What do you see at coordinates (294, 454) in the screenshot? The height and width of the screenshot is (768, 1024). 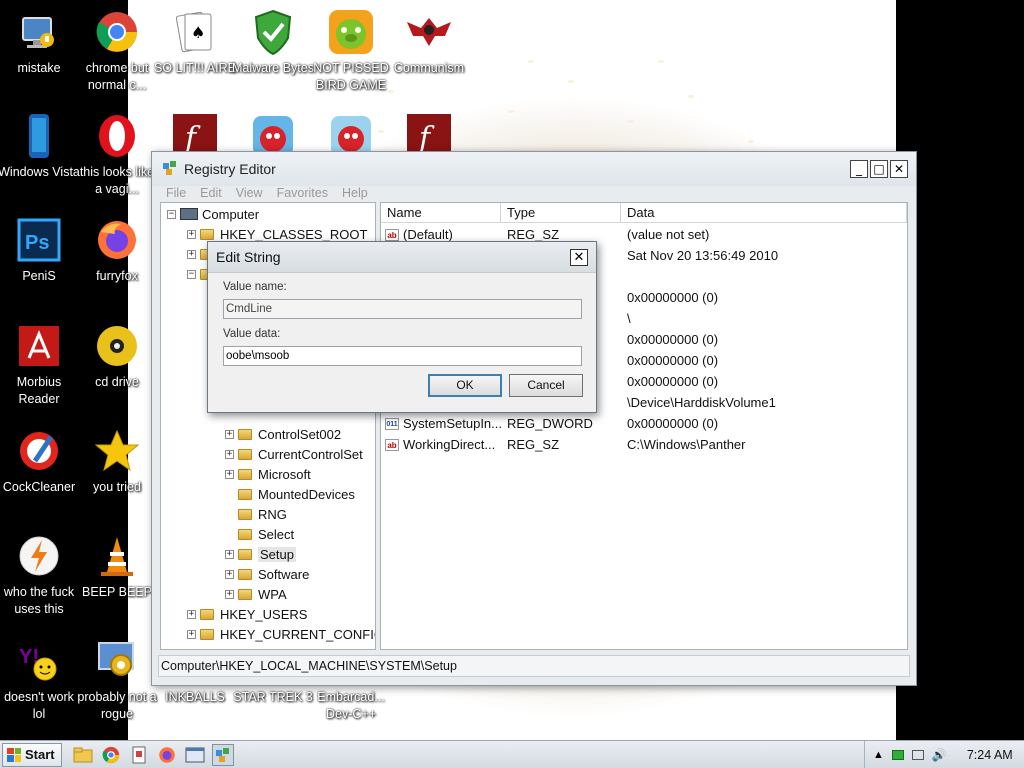 I see `tree-item-currentcontrolset: + CurrentControlSet` at bounding box center [294, 454].